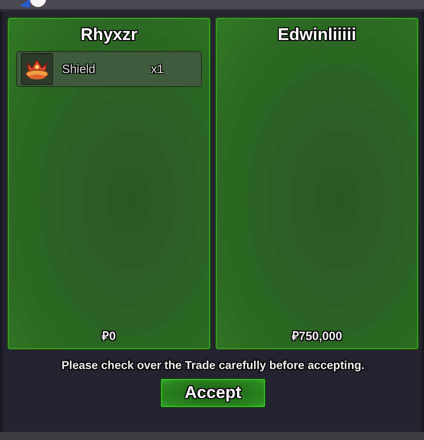  What do you see at coordinates (109, 35) in the screenshot?
I see `trader-name: Rhyxzr` at bounding box center [109, 35].